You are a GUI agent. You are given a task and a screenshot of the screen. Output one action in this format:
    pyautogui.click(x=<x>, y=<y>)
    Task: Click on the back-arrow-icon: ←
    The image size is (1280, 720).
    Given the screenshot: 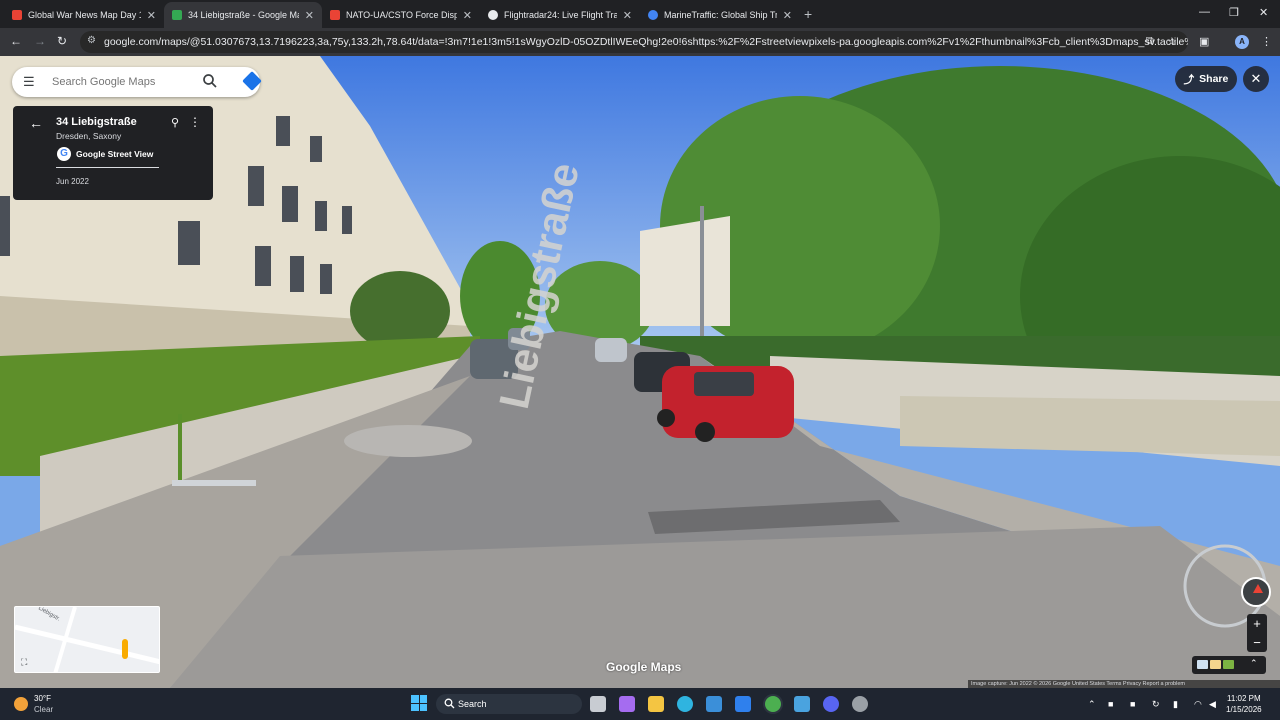 What is the action you would take?
    pyautogui.click(x=36, y=123)
    